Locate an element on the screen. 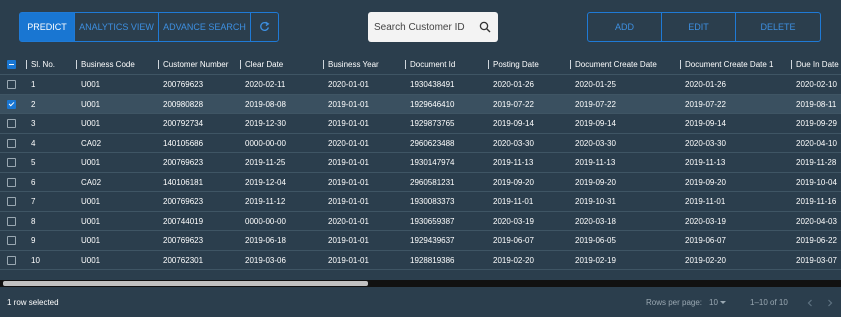 The width and height of the screenshot is (841, 317). cell-document-id: 1930083373 is located at coordinates (432, 201).